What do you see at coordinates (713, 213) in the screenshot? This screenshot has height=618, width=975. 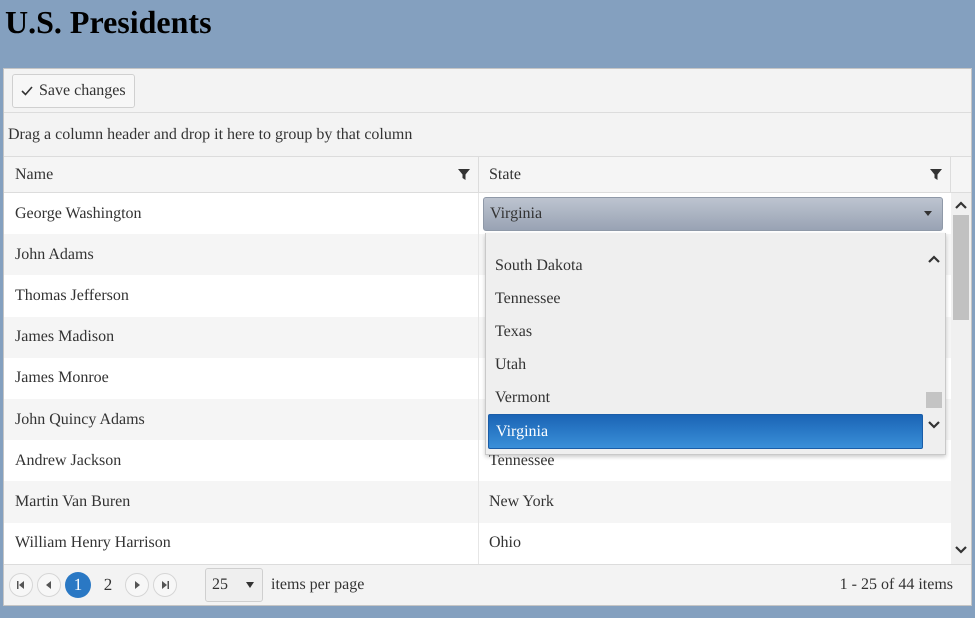 I see `state-dropdown: Virginia` at bounding box center [713, 213].